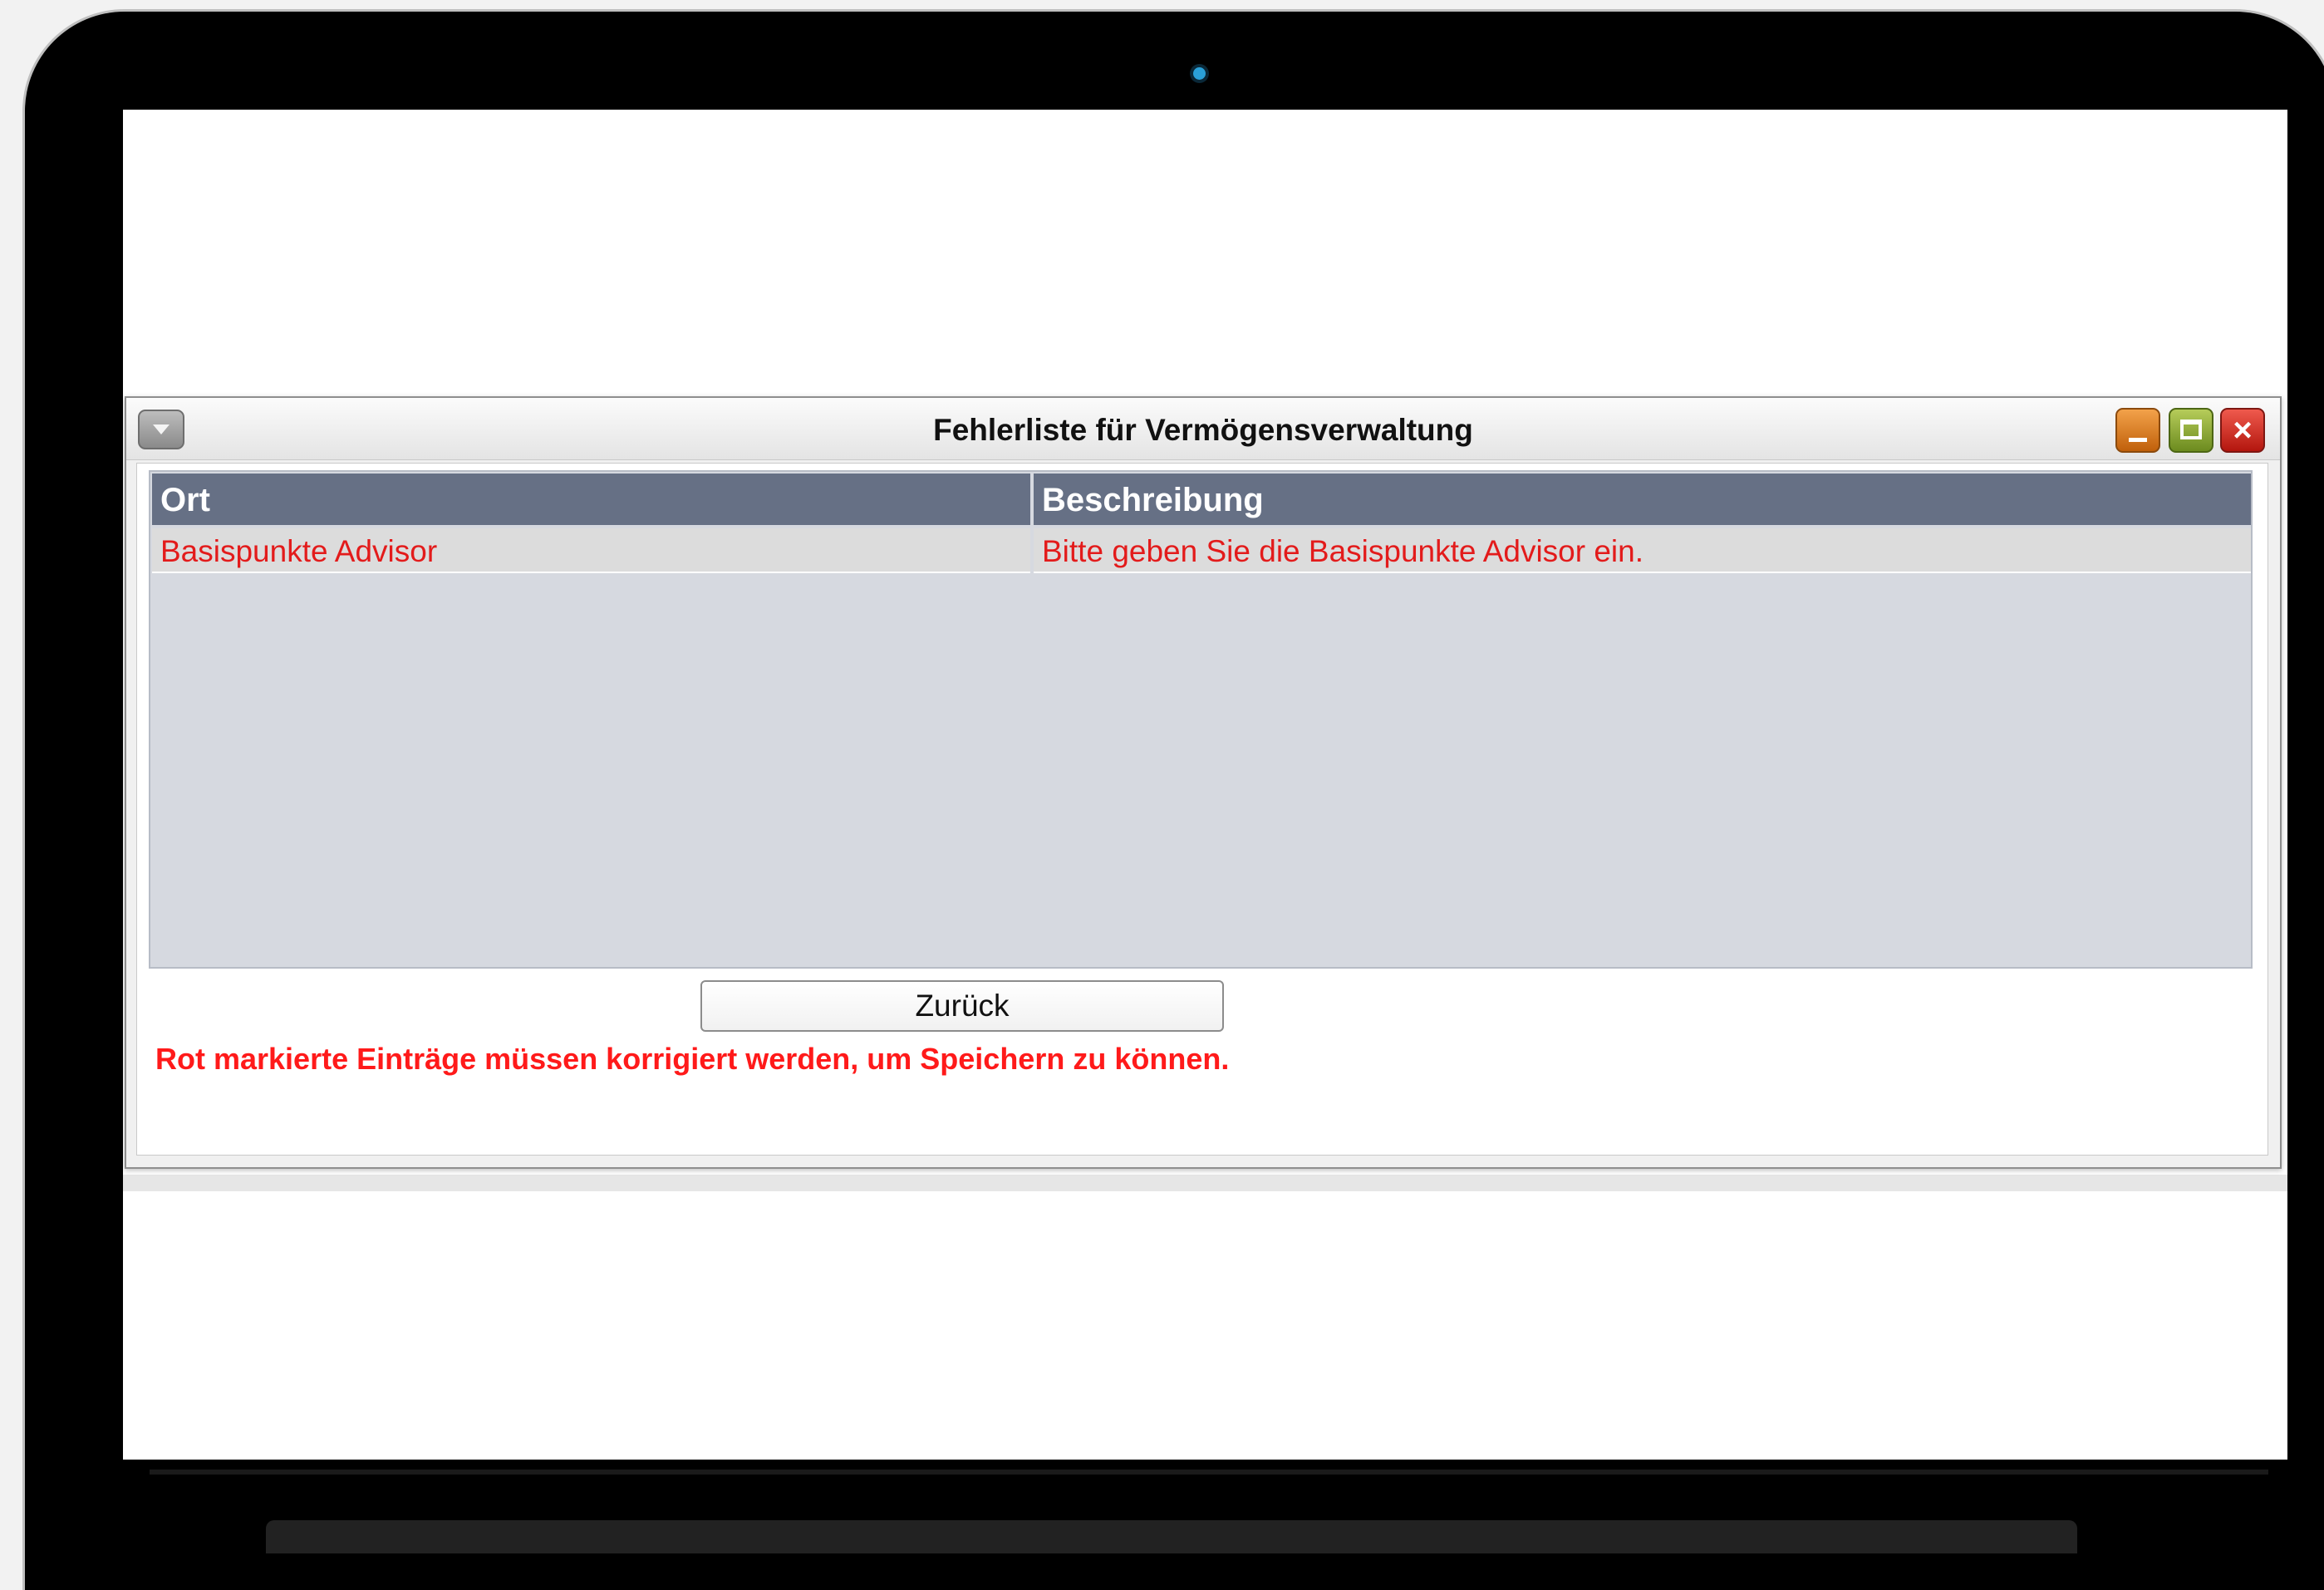 Image resolution: width=2324 pixels, height=1590 pixels. What do you see at coordinates (1171, 1536) in the screenshot?
I see `laptop-base` at bounding box center [1171, 1536].